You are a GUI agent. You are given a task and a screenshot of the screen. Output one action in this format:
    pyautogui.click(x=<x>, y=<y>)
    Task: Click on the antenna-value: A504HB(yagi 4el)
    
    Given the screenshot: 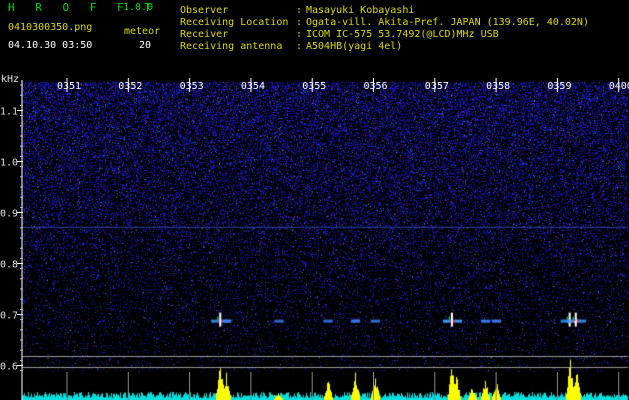 What is the action you would take?
    pyautogui.click(x=354, y=46)
    